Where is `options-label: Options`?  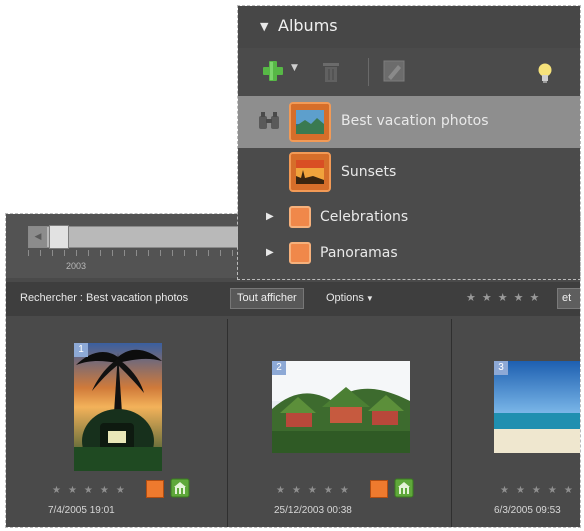 options-label: Options is located at coordinates (345, 298).